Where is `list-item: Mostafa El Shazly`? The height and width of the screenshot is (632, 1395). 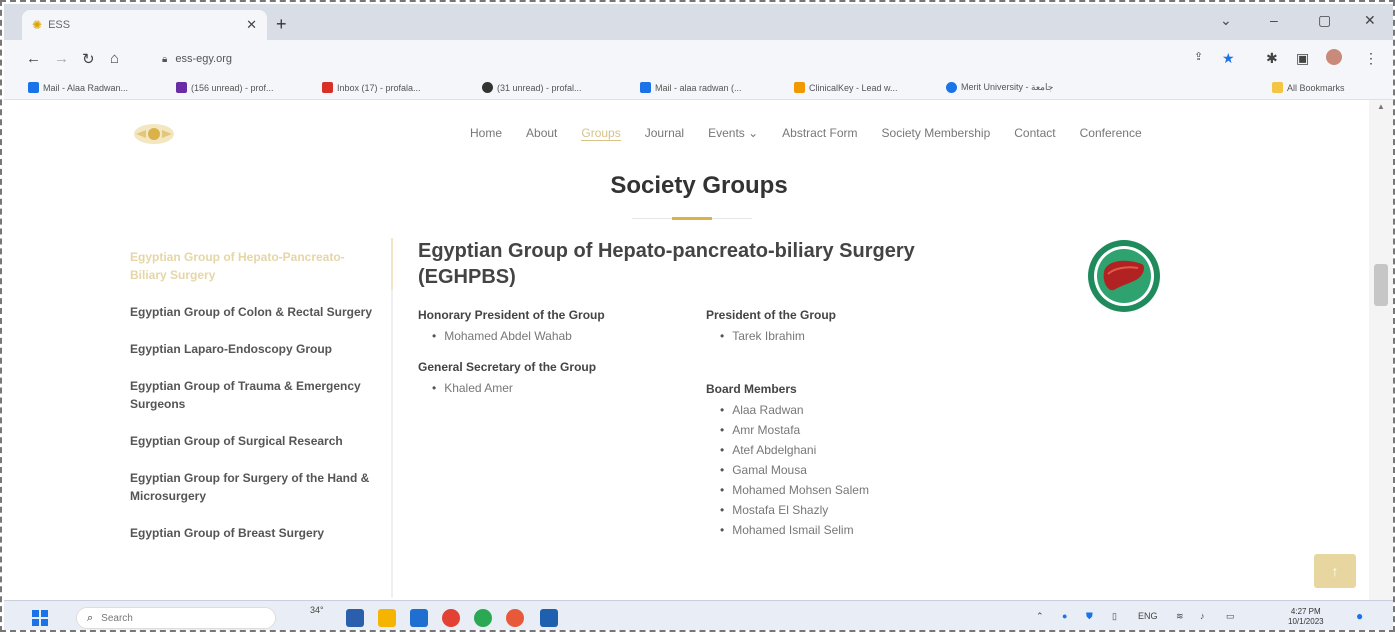 list-item: Mostafa El Shazly is located at coordinates (848, 510).